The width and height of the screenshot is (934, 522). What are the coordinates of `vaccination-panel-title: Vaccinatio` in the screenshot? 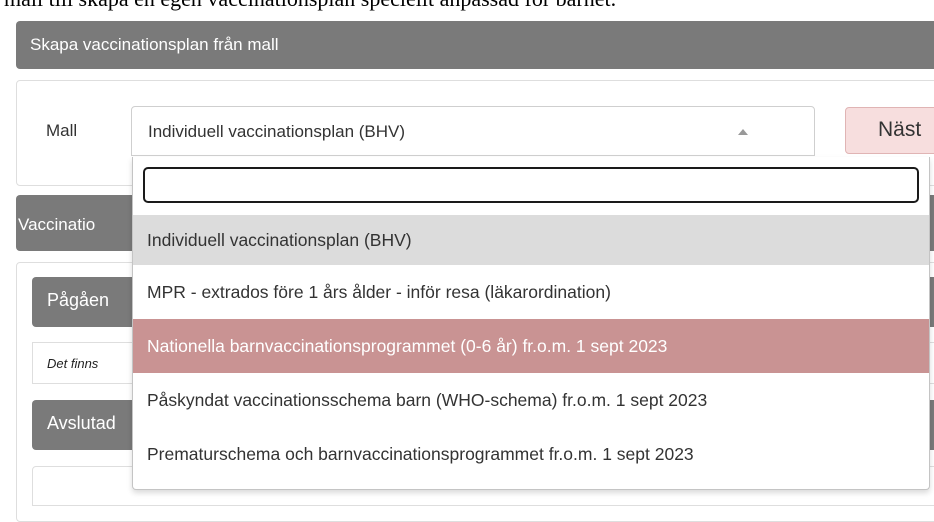 It's located at (57, 224).